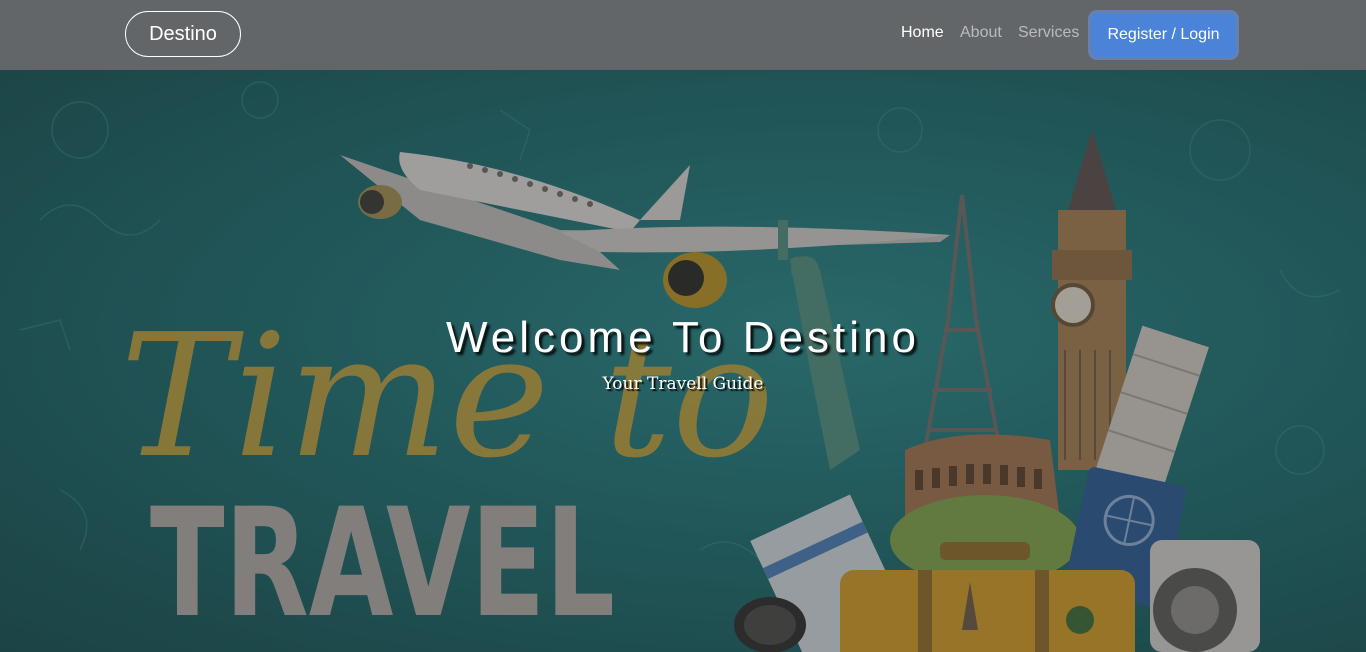  What do you see at coordinates (922, 33) in the screenshot?
I see `nav-link-home: Home` at bounding box center [922, 33].